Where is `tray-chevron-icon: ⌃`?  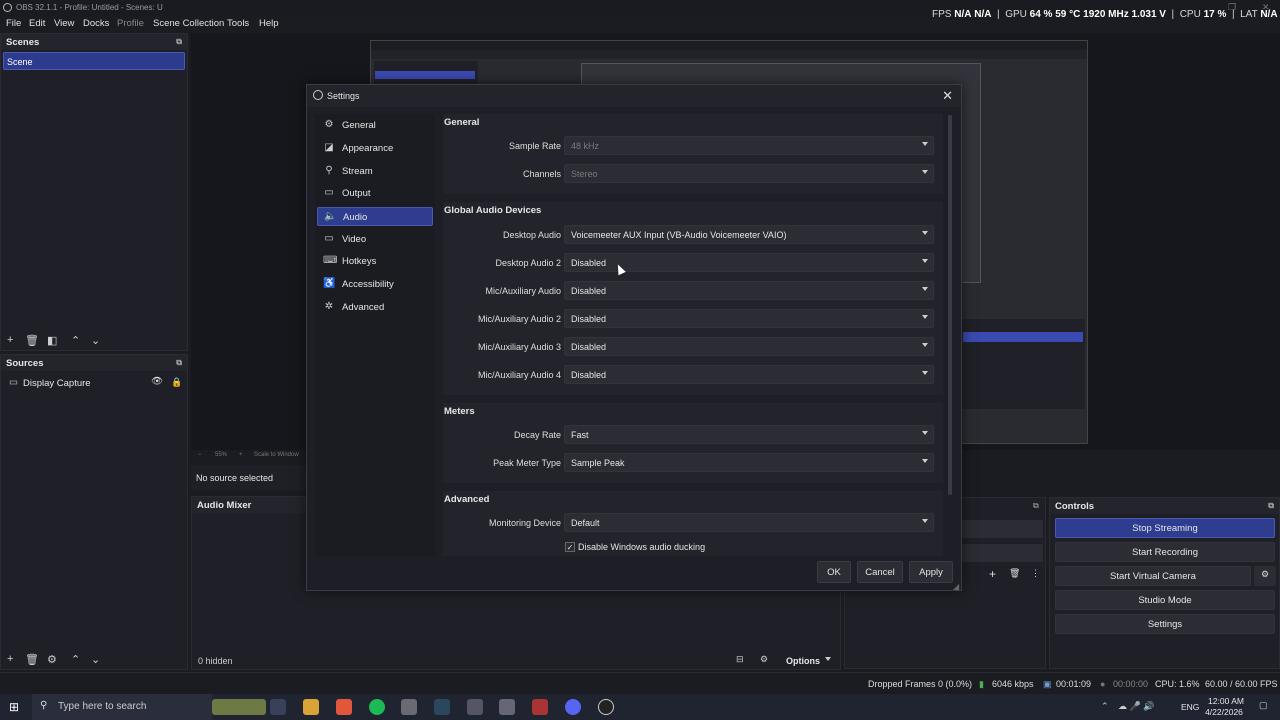 tray-chevron-icon: ⌃ is located at coordinates (1105, 706).